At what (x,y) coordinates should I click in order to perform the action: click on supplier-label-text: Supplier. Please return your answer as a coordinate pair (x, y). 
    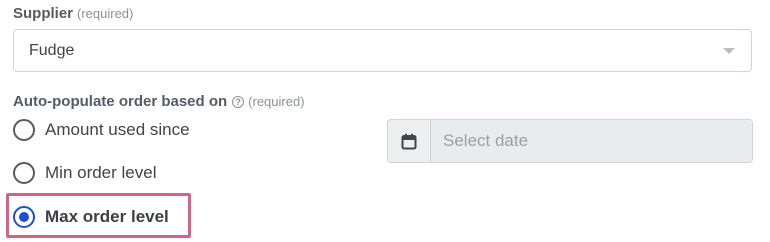
    Looking at the image, I should click on (43, 13).